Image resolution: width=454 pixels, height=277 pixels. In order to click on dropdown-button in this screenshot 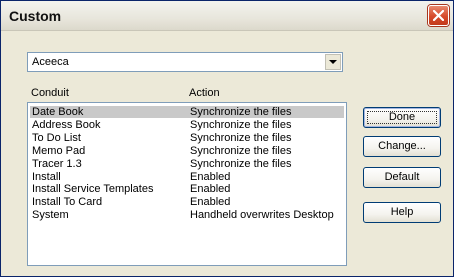, I will do `click(333, 62)`.